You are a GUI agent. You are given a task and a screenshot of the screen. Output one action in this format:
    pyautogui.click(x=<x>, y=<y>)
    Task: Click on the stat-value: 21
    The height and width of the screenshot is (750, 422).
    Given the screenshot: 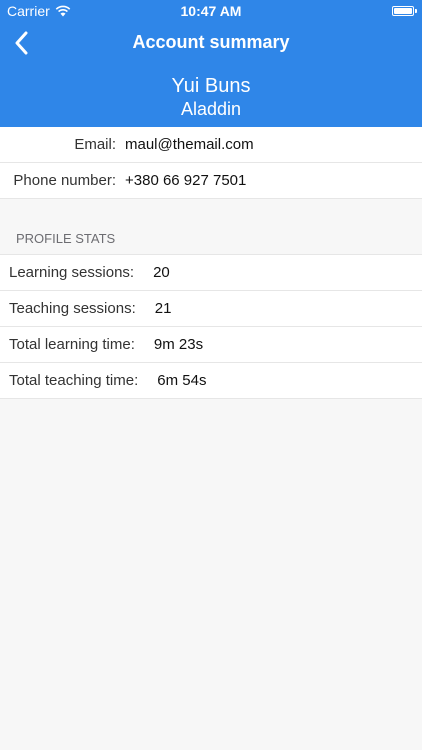 What is the action you would take?
    pyautogui.click(x=163, y=308)
    